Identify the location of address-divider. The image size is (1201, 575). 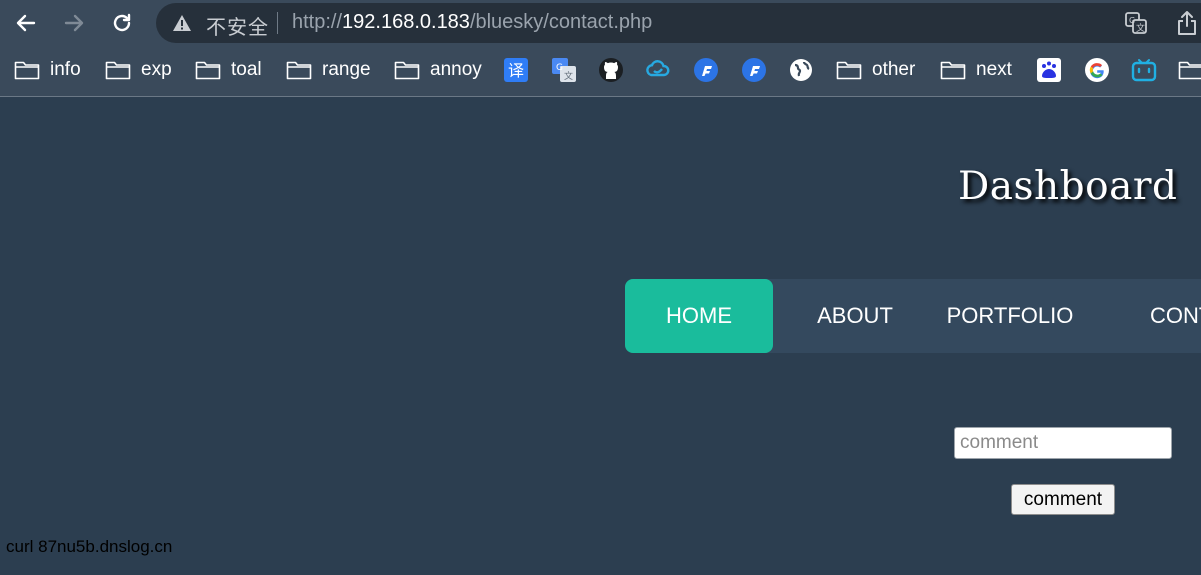
(277, 23).